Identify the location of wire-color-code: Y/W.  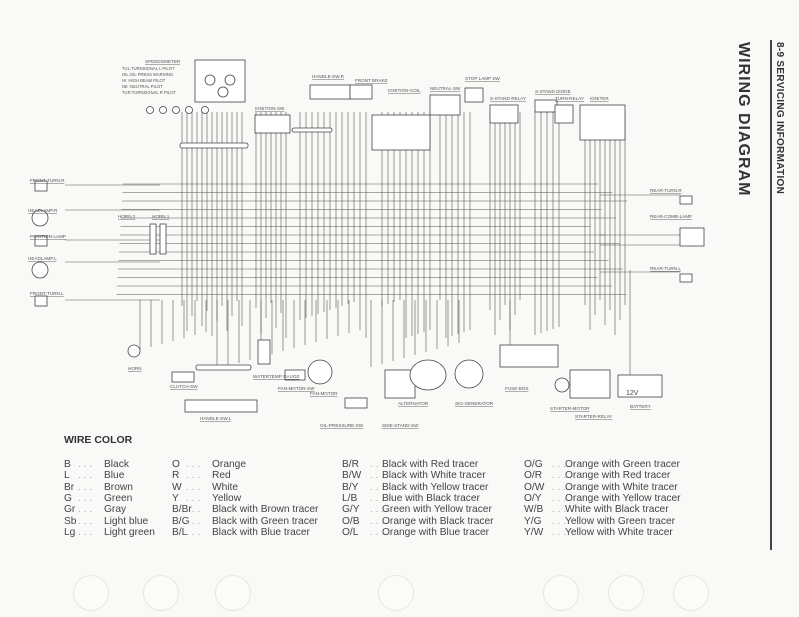
(534, 532).